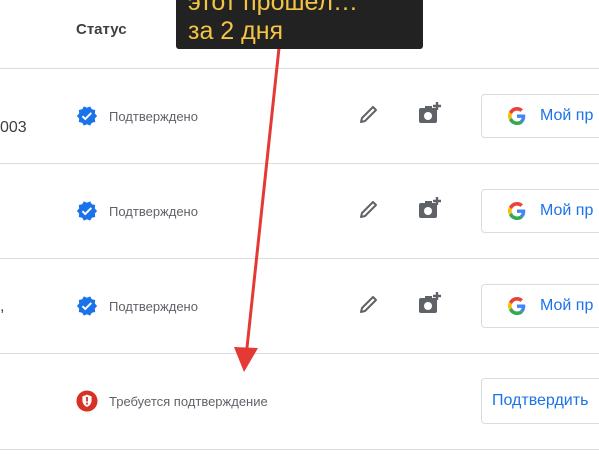 The image size is (599, 474). What do you see at coordinates (236, 31) in the screenshot?
I see `annotation-line-2: за 2 дня` at bounding box center [236, 31].